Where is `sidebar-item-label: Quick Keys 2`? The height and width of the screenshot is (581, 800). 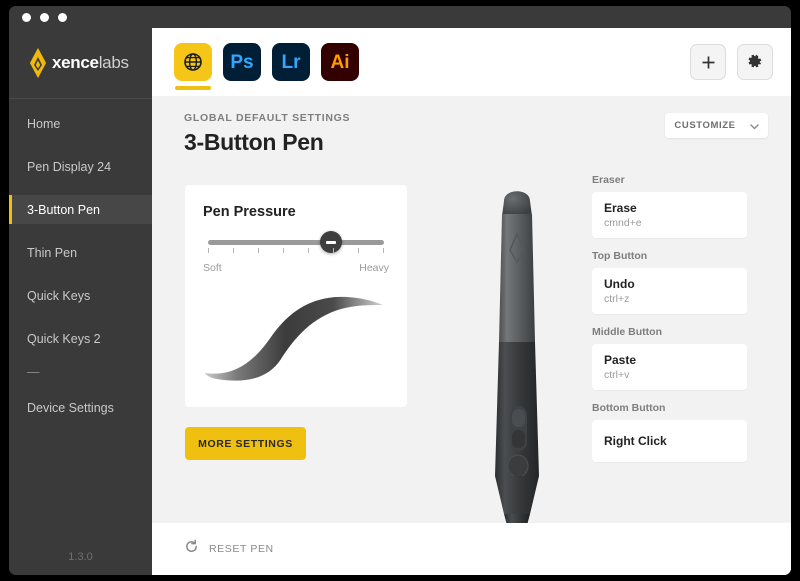
sidebar-item-label: Quick Keys 2 is located at coordinates (64, 338).